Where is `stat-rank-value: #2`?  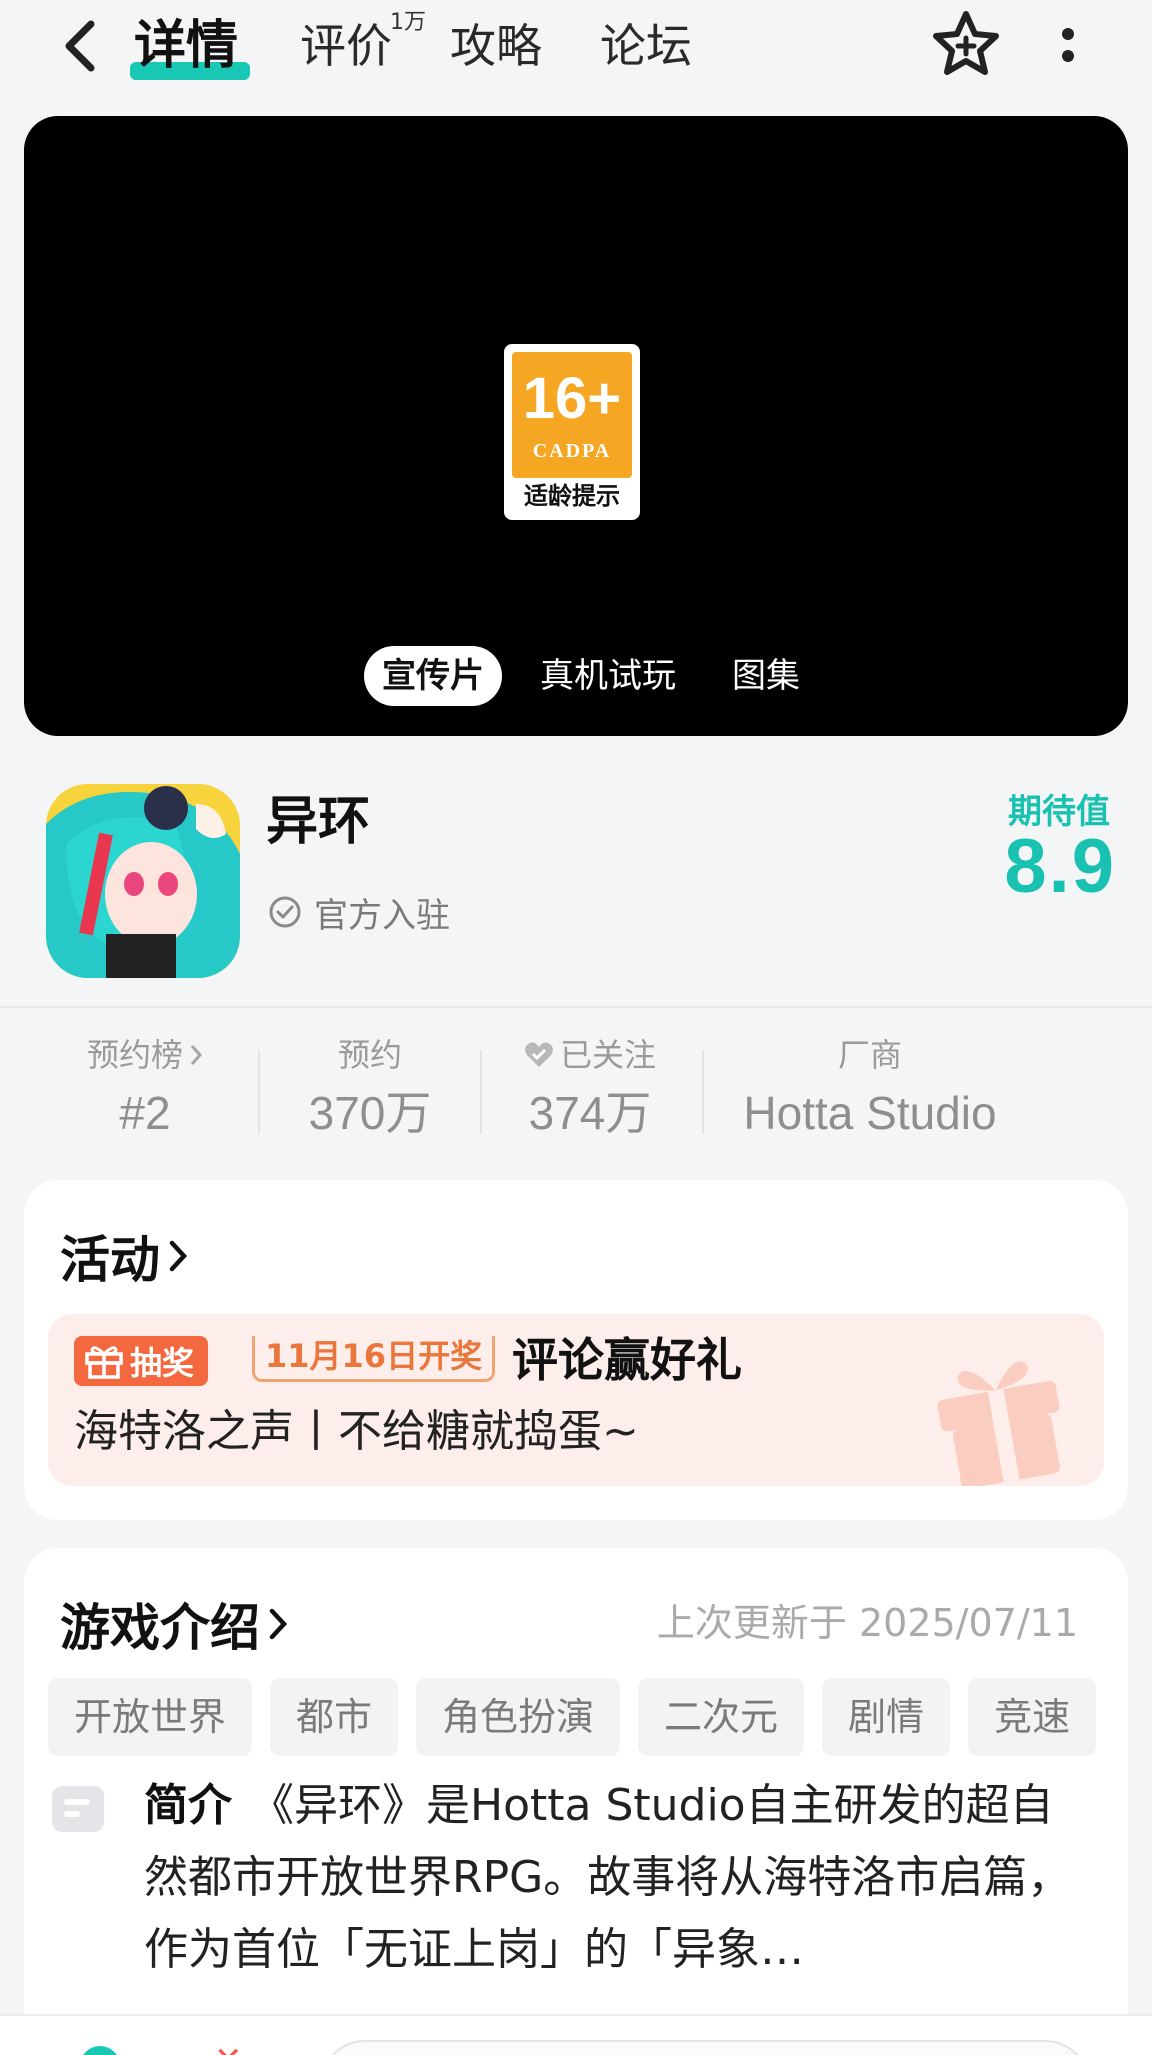 stat-rank-value: #2 is located at coordinates (145, 1113).